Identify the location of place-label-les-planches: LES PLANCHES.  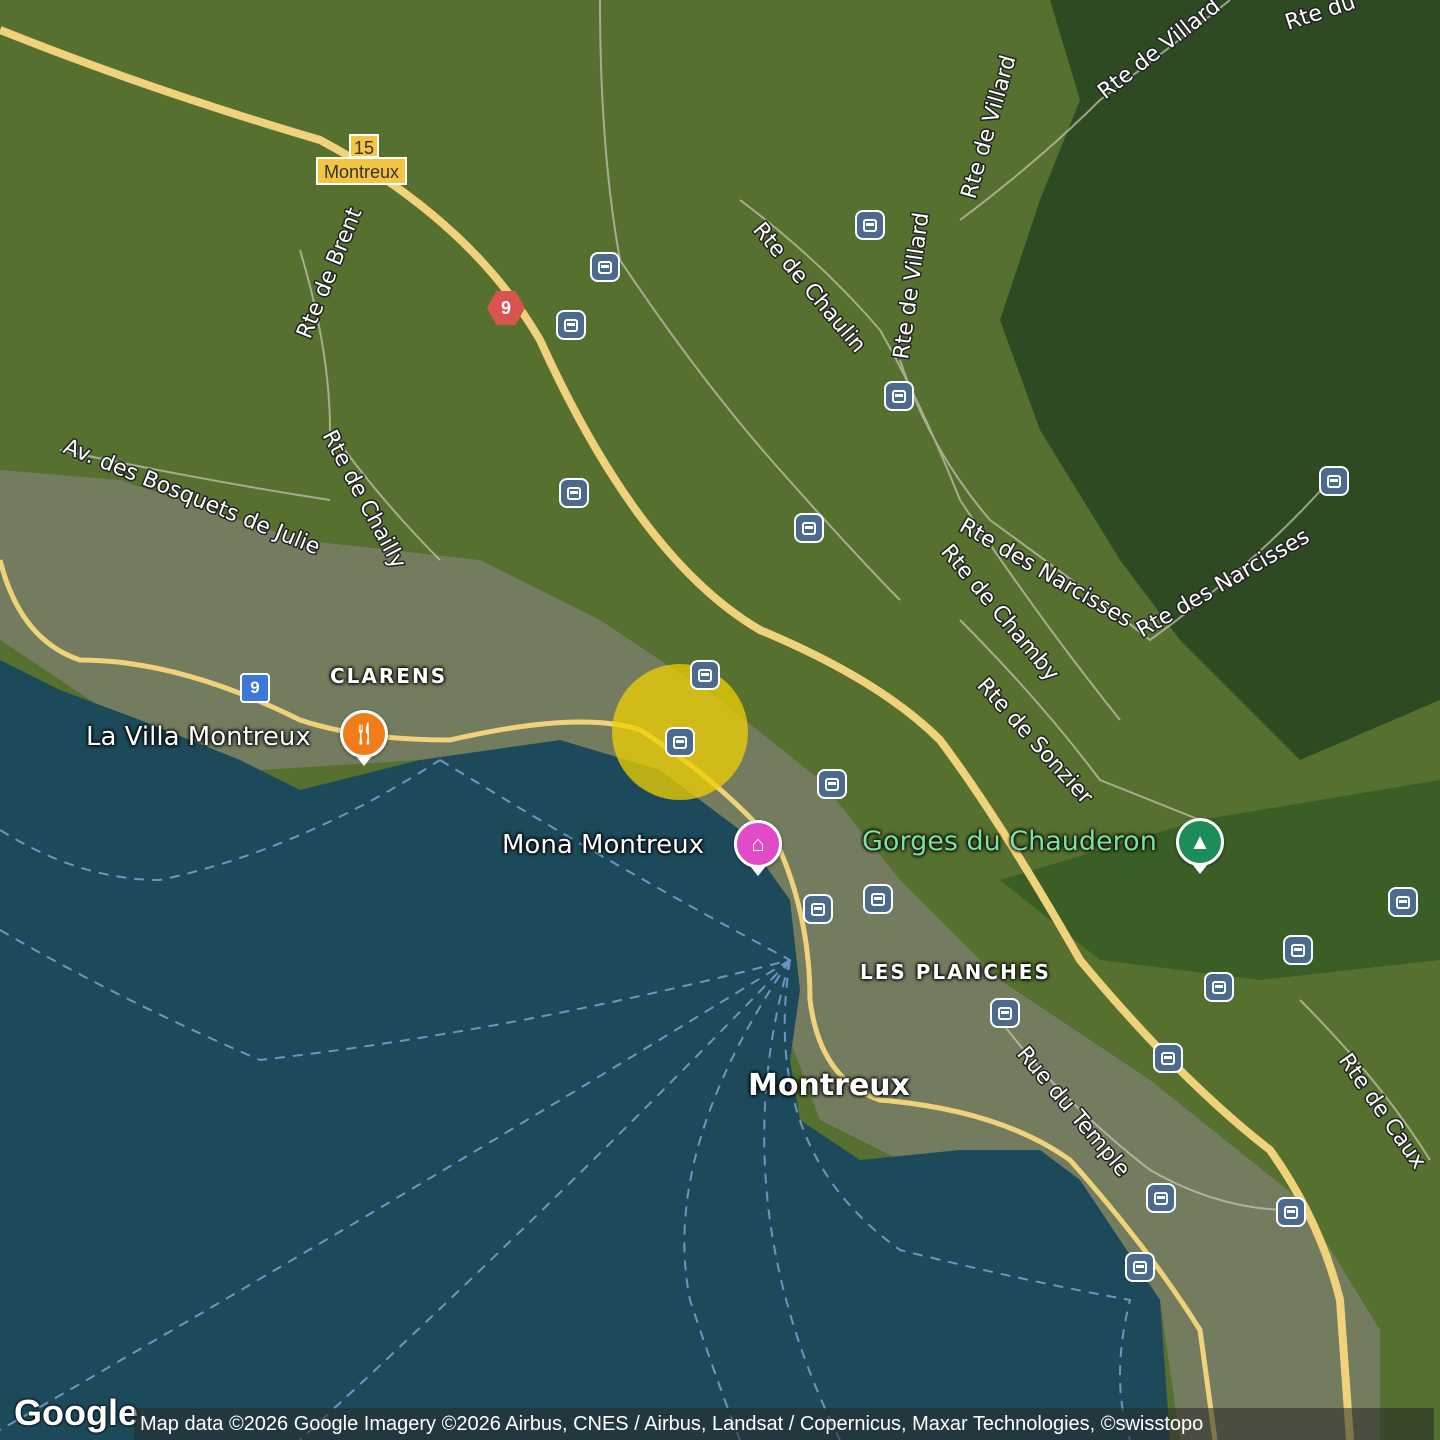
(955, 972).